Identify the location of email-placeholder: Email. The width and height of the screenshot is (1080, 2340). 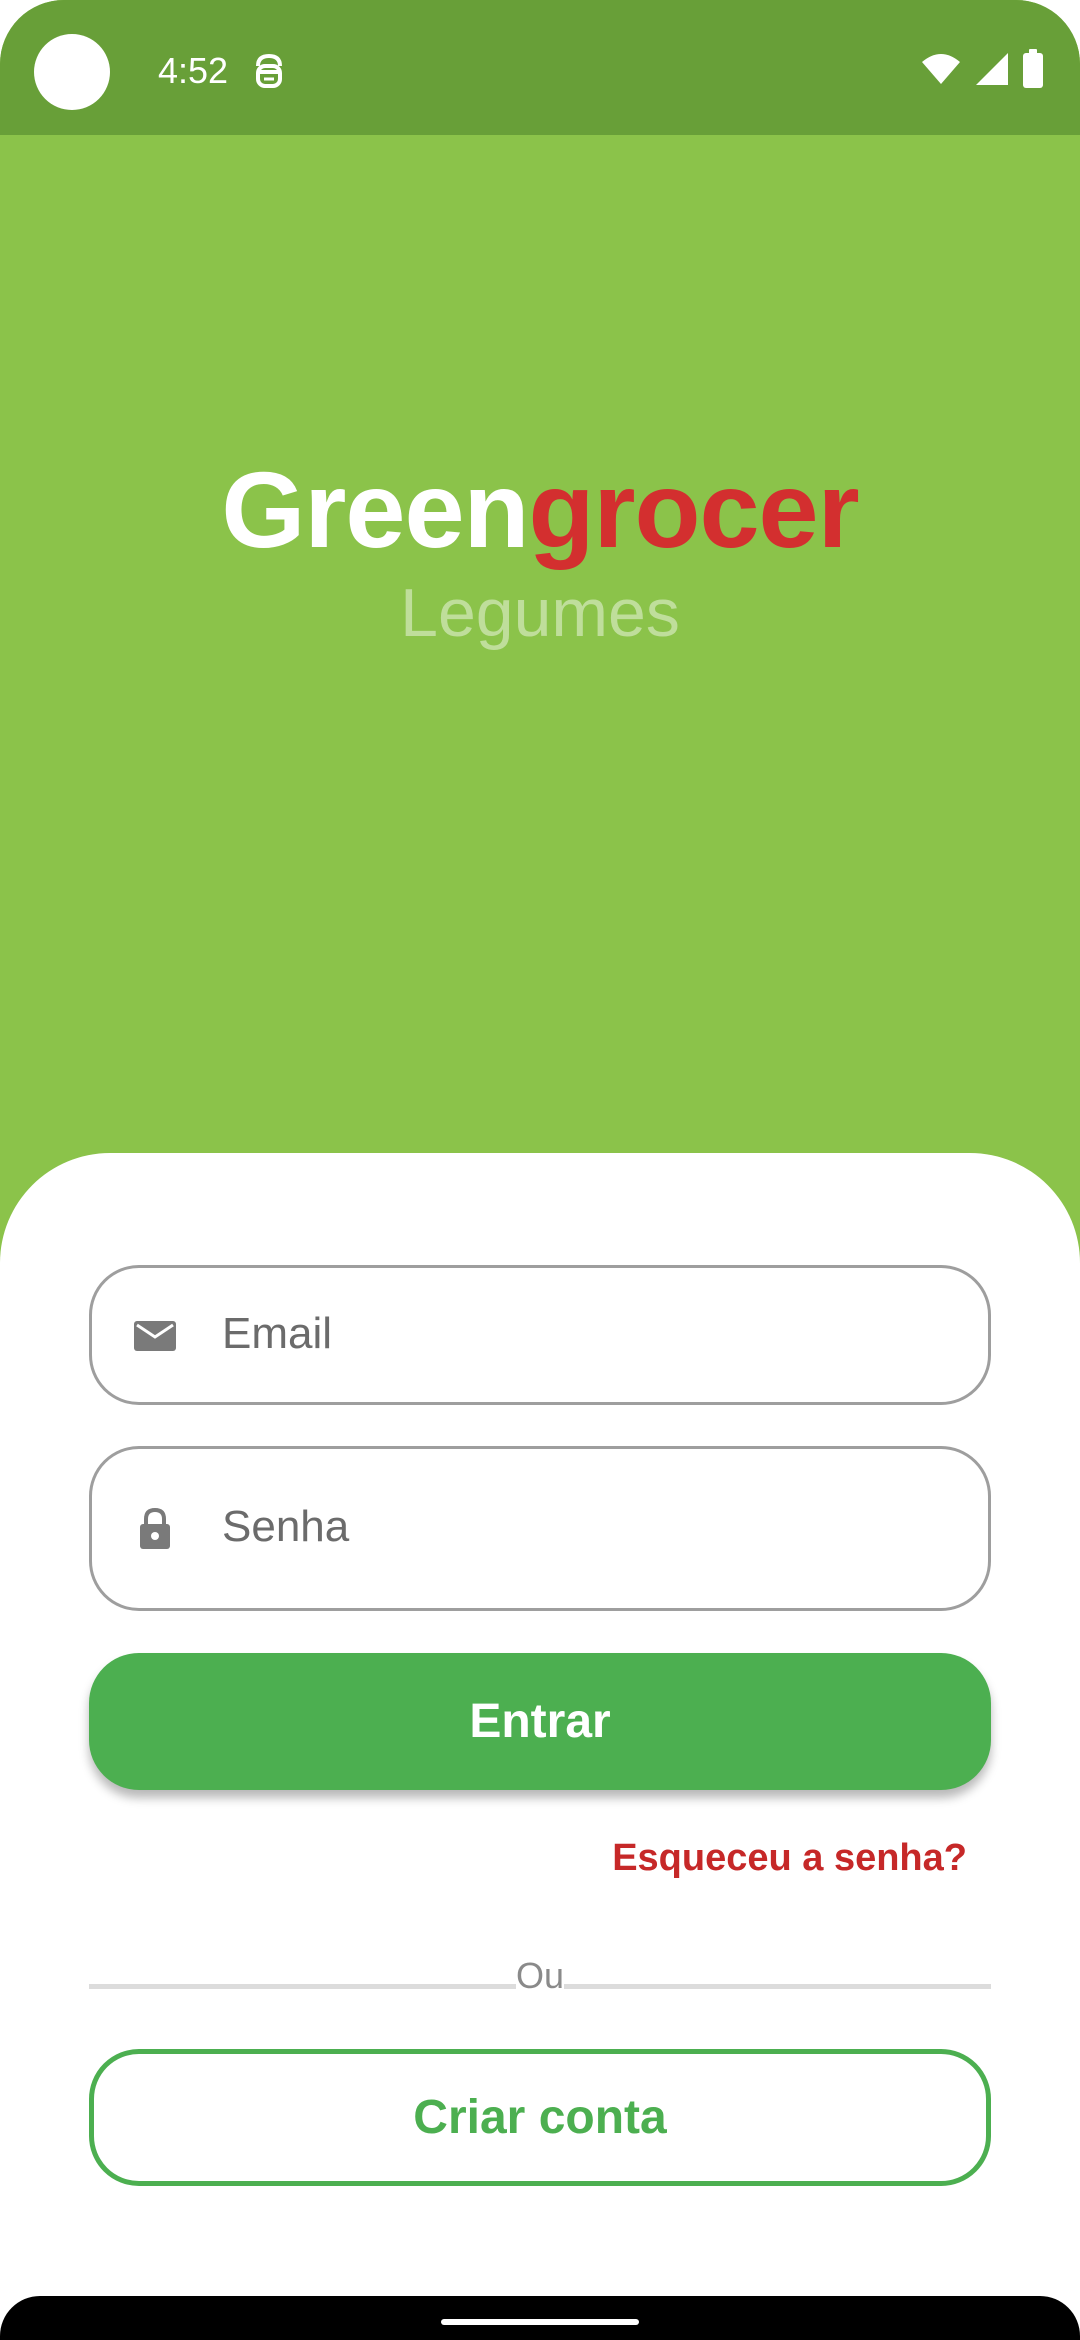
(277, 1333).